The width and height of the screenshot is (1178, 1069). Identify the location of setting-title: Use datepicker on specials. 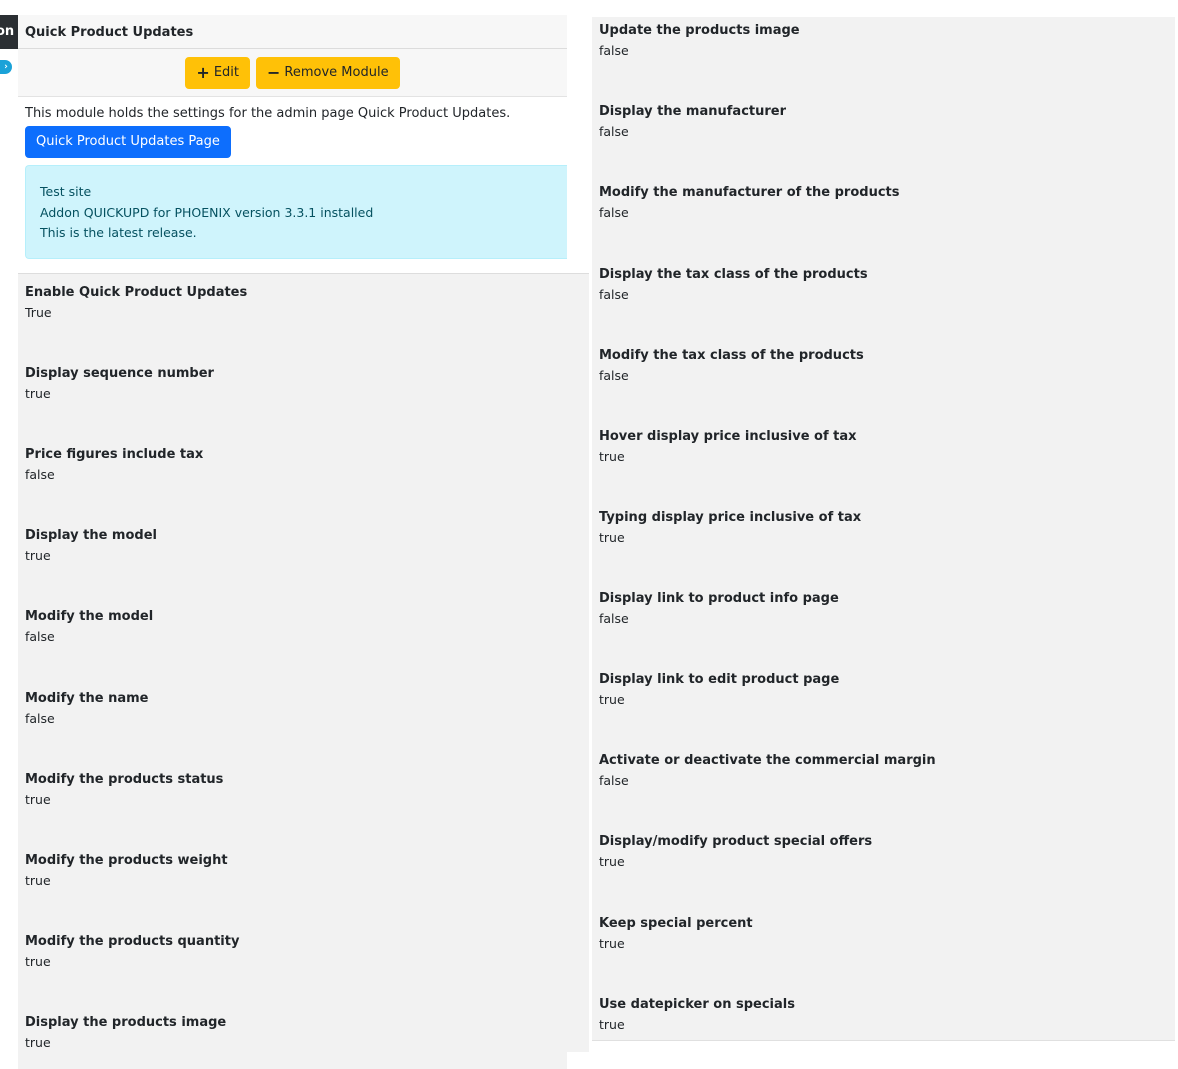
(697, 1004).